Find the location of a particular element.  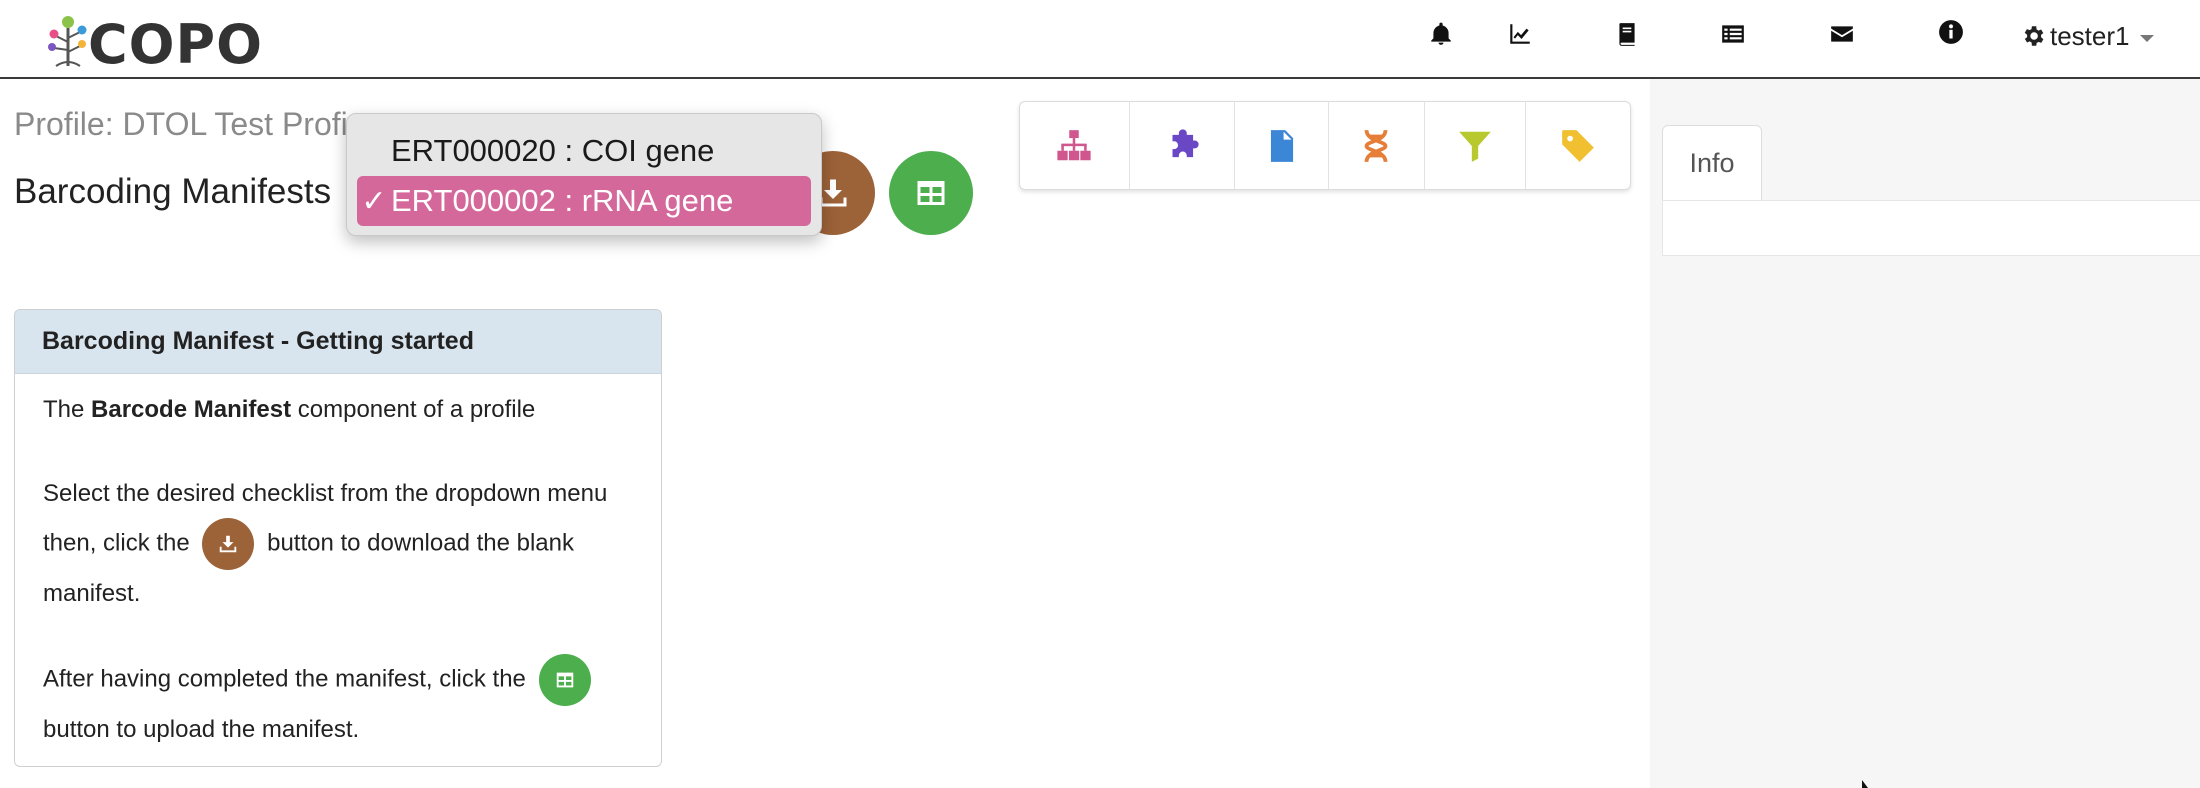

info-circle-icon is located at coordinates (1951, 32).